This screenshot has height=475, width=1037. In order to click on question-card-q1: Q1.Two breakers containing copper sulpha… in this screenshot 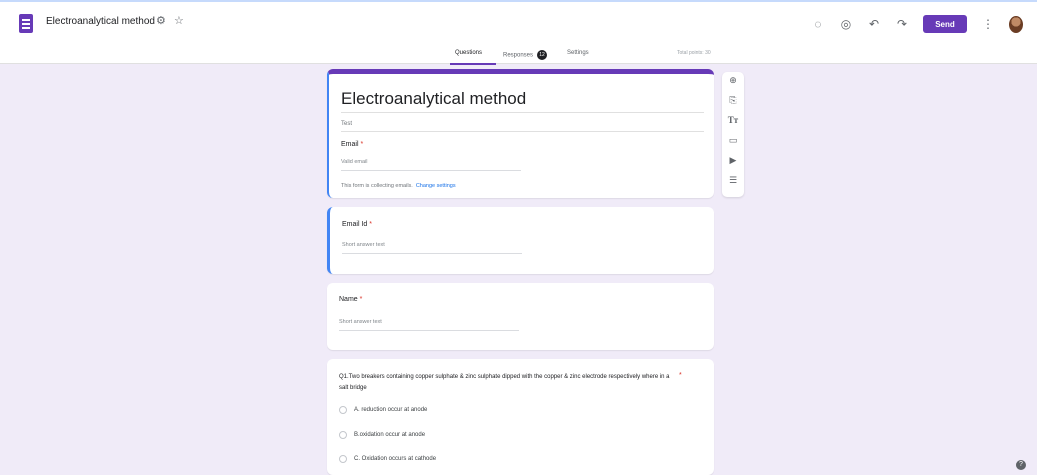, I will do `click(520, 417)`.